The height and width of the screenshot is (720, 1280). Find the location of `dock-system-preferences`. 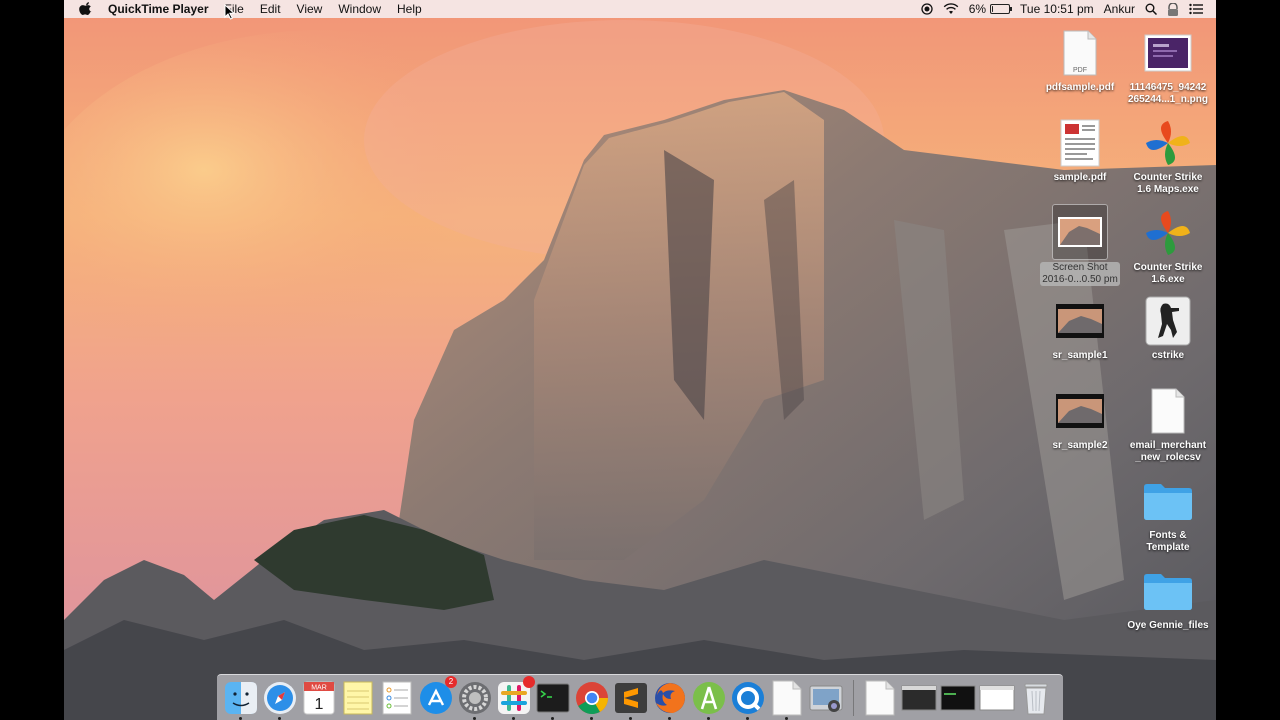

dock-system-preferences is located at coordinates (475, 700).